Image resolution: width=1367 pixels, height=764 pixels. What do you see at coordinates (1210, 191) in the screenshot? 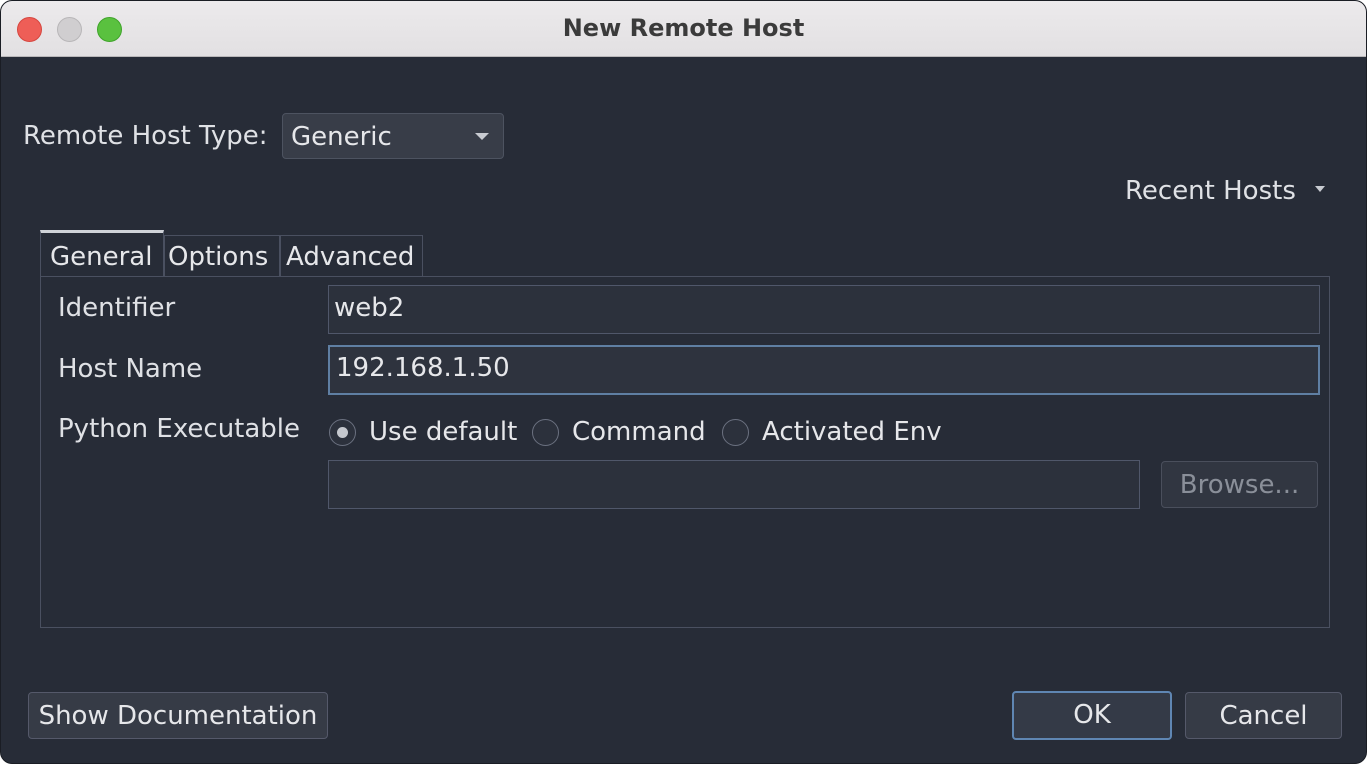
I see `recent-hosts-label: Recent Hosts` at bounding box center [1210, 191].